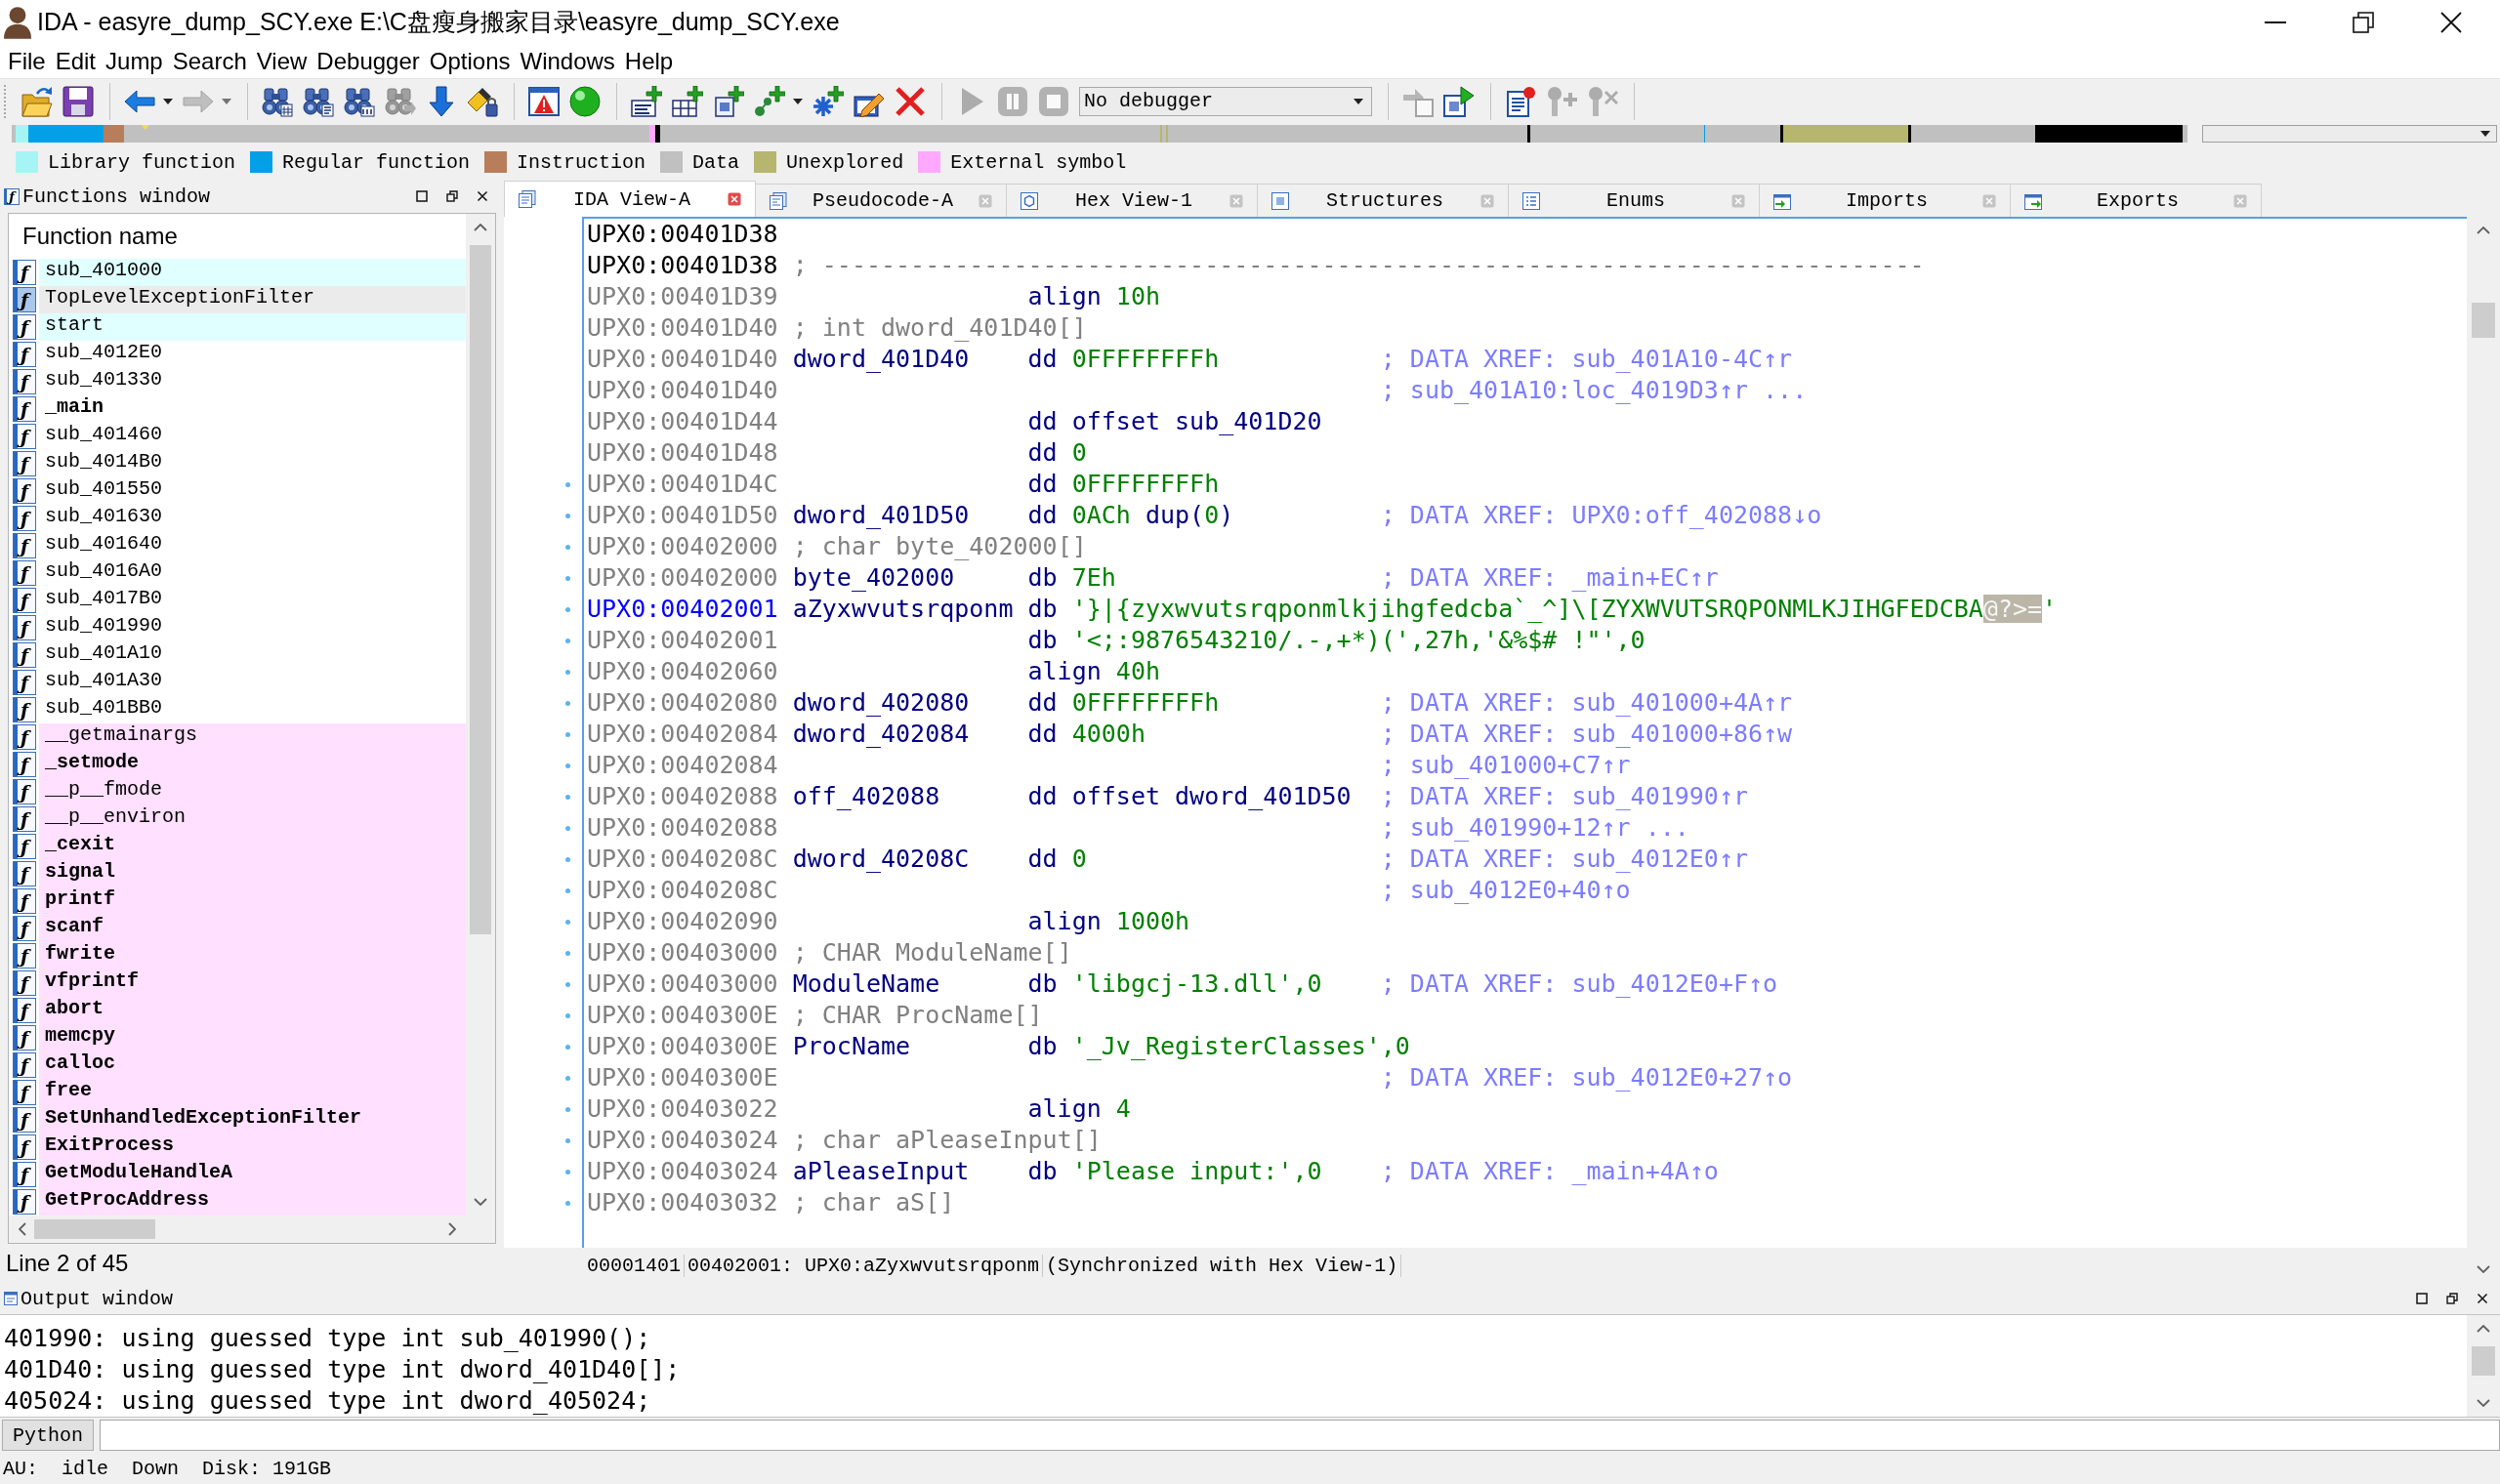 The height and width of the screenshot is (1484, 2500). What do you see at coordinates (1549, 578) in the screenshot?
I see `xref-comment: ; DATA XREF: _main+EC↑r` at bounding box center [1549, 578].